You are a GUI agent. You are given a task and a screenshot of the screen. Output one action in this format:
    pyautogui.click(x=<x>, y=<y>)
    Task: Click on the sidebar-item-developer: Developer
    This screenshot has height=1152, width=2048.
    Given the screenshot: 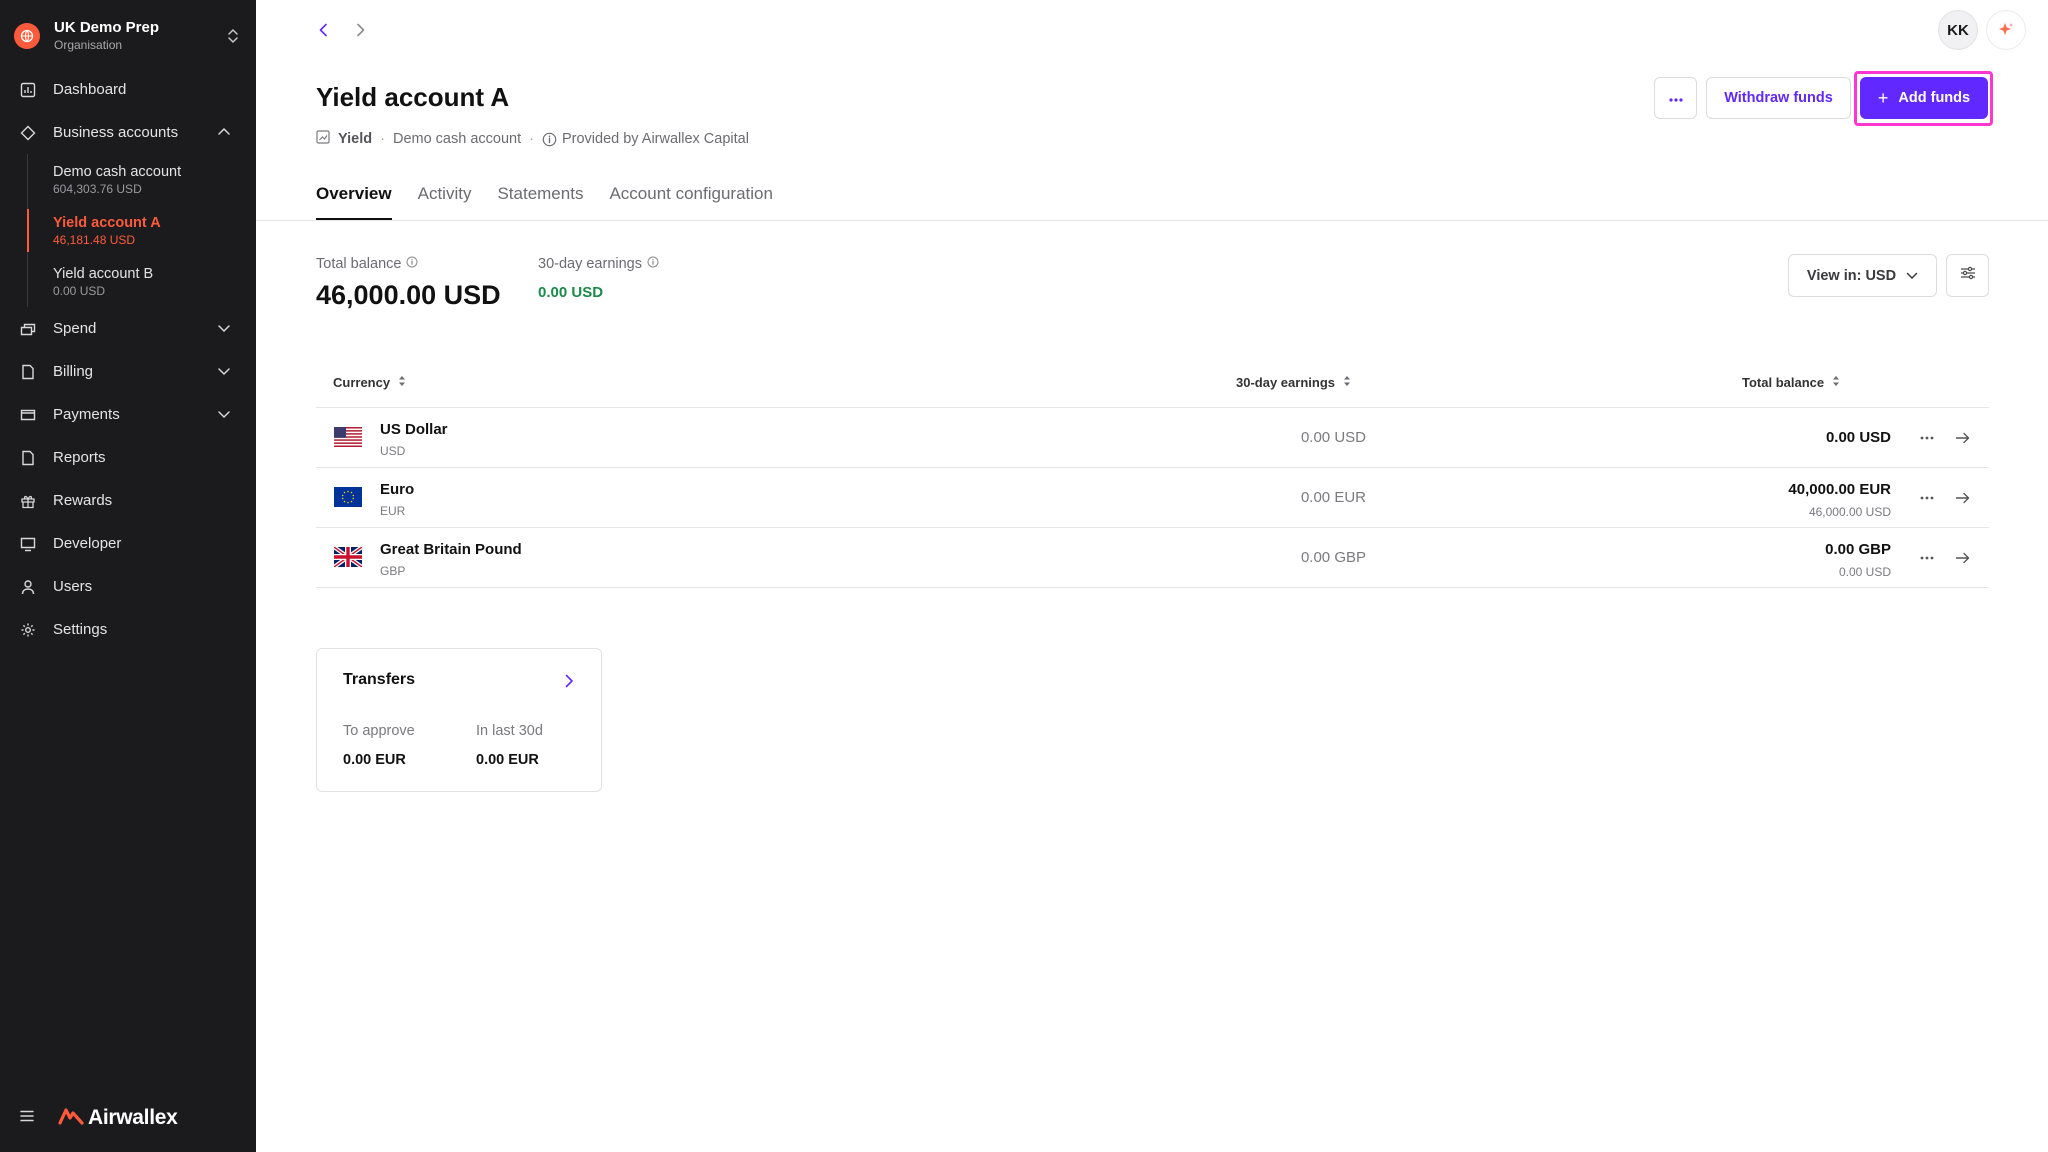 What is the action you would take?
    pyautogui.click(x=128, y=543)
    